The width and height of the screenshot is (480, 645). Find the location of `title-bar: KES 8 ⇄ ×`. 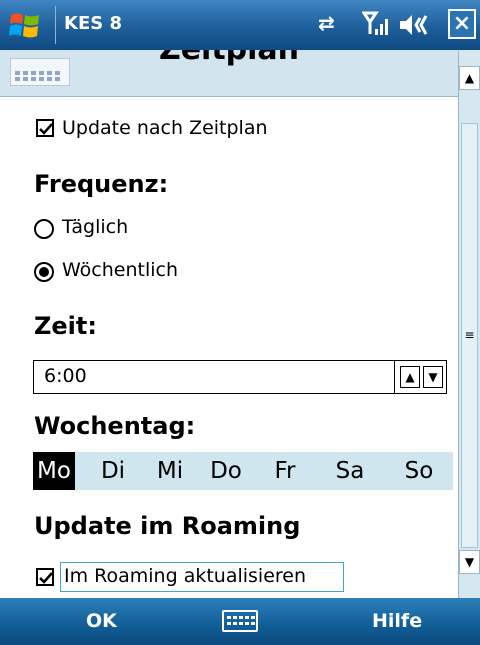

title-bar: KES 8 ⇄ × is located at coordinates (240, 25).